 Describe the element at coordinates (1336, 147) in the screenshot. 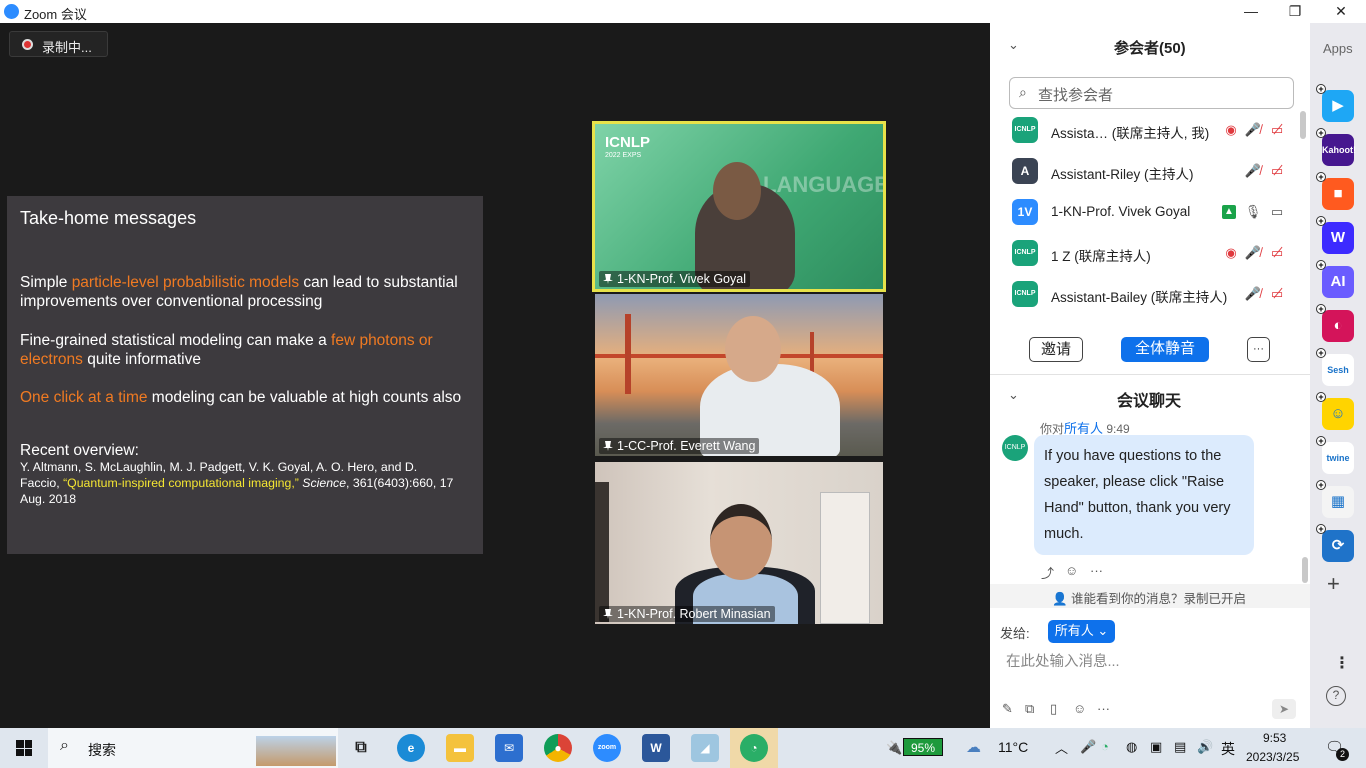

I see `kahoot-icon: + Kahoot!` at that location.